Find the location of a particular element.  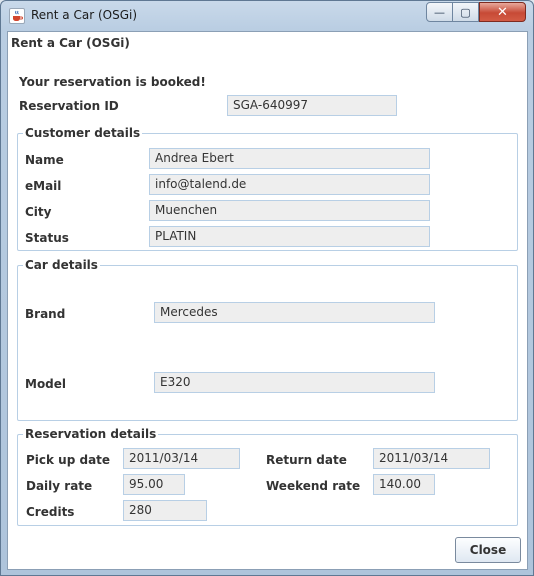

booking-message: Your reservation is booked! is located at coordinates (112, 82).